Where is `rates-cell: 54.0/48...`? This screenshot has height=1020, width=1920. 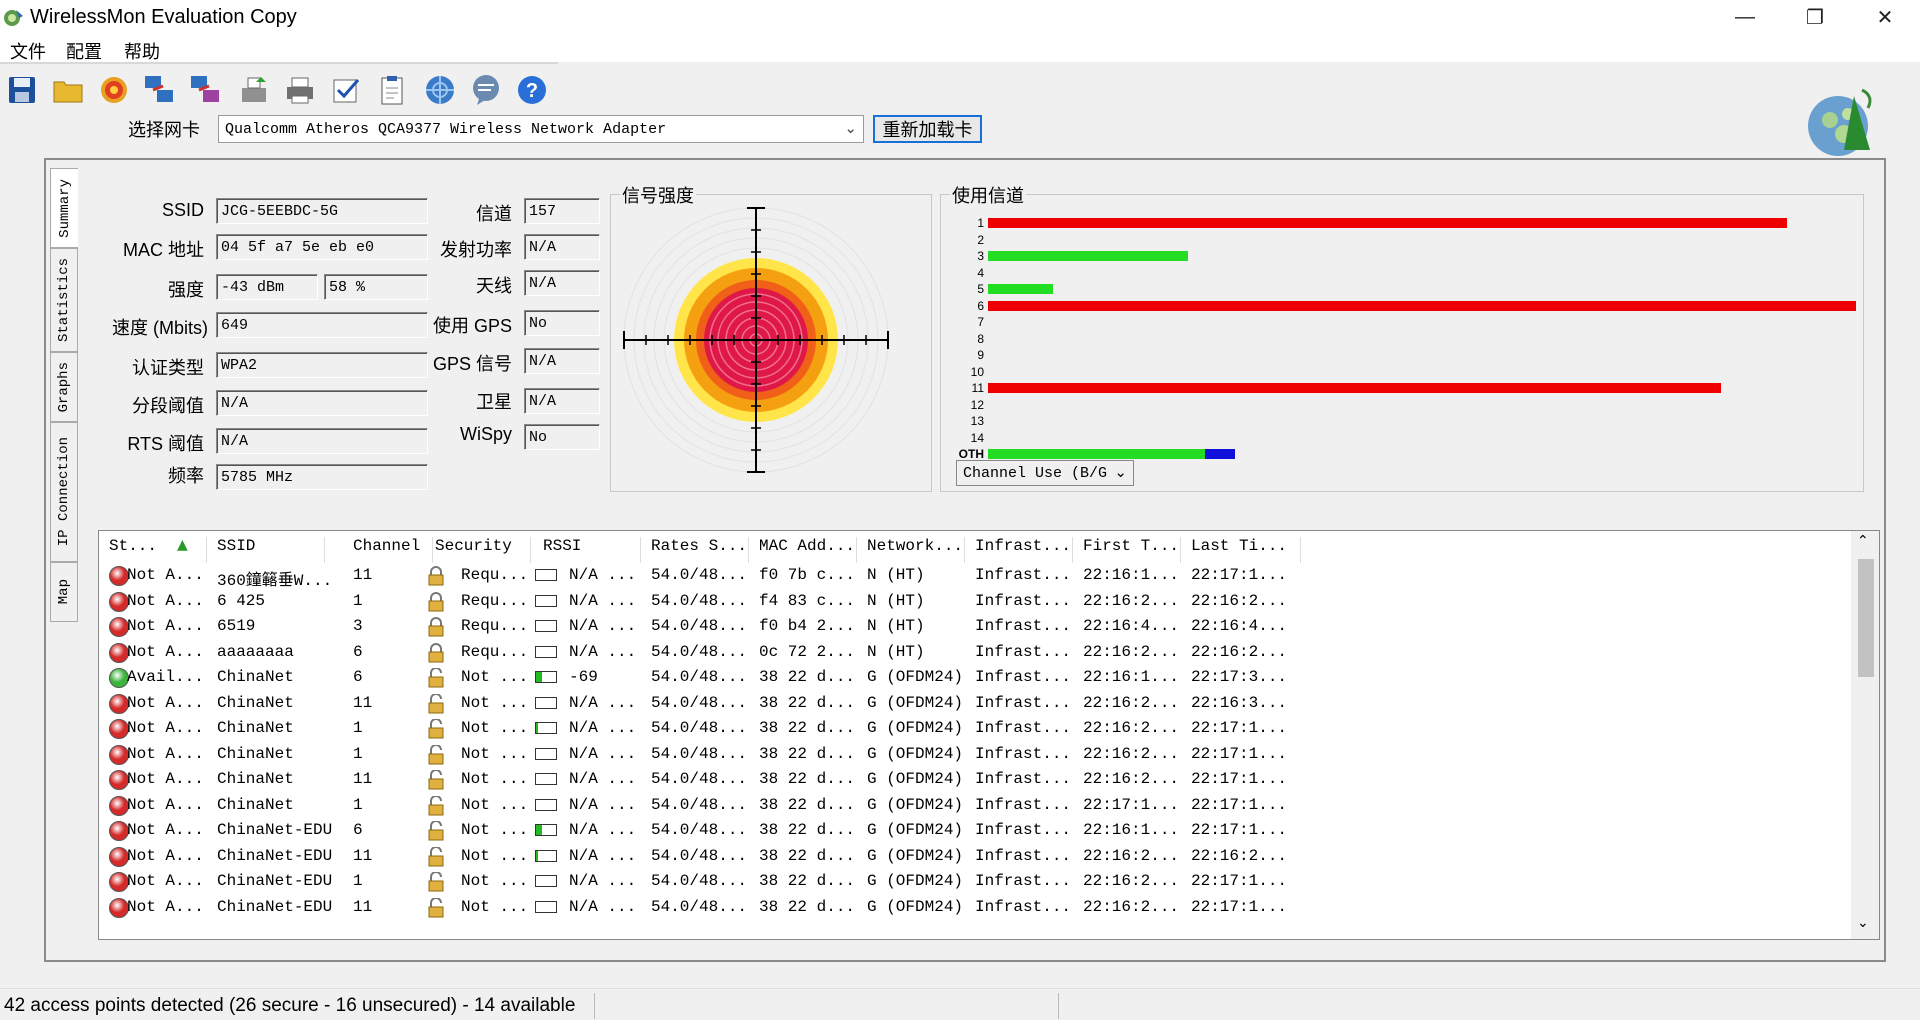 rates-cell: 54.0/48... is located at coordinates (699, 677).